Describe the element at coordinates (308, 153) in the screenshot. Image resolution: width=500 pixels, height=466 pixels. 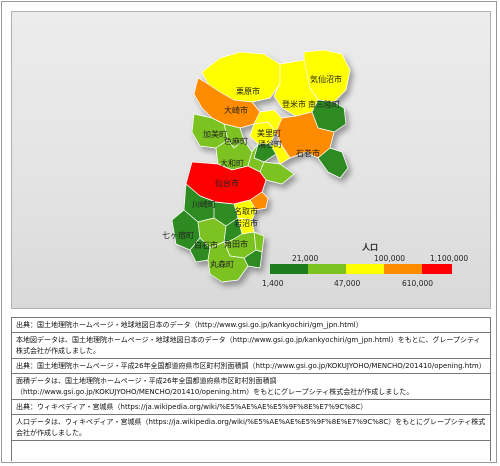
I see `label-ishinomaki: 石巻市` at that location.